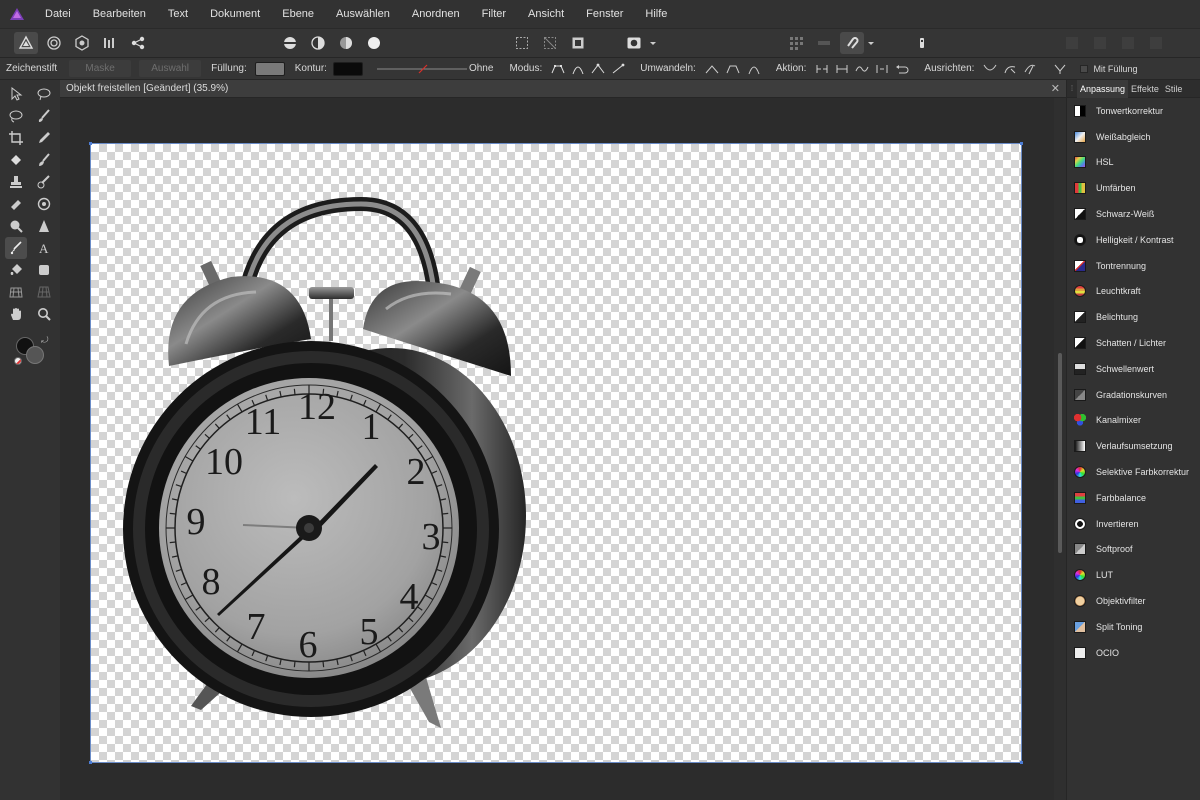  I want to click on smart-mode-icon, so click(578, 69).